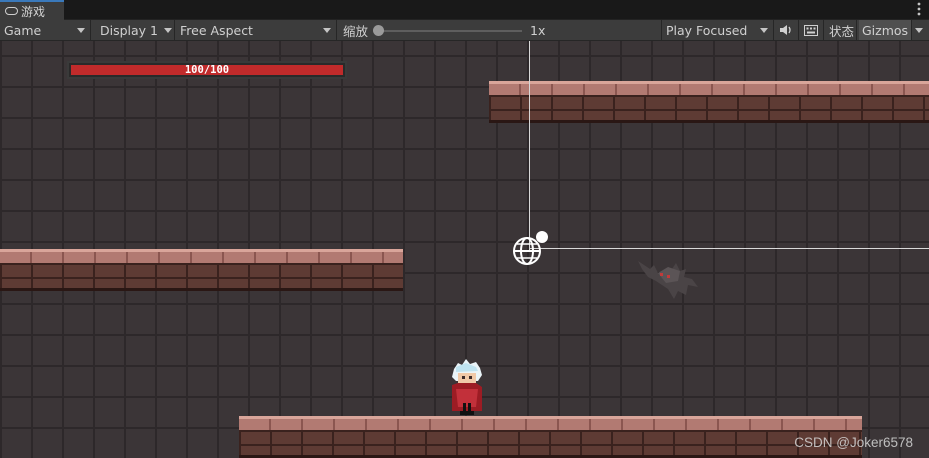 The image size is (929, 458). What do you see at coordinates (709, 102) in the screenshot?
I see `platform-upper-right` at bounding box center [709, 102].